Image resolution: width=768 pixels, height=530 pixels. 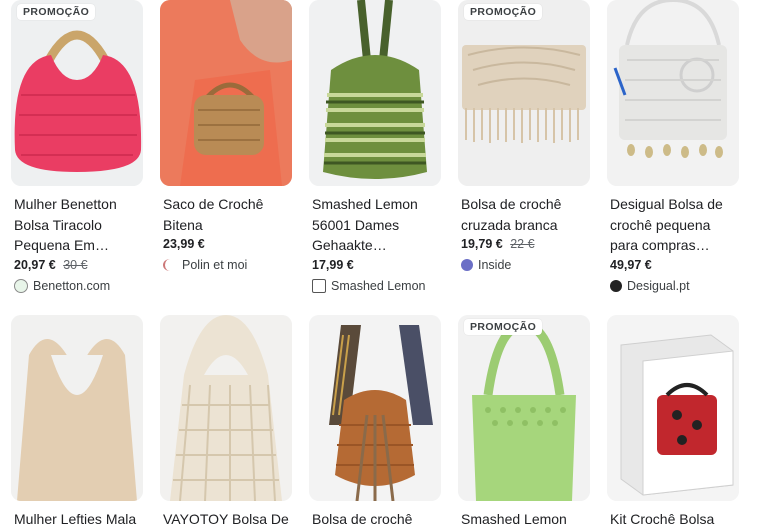 I want to click on pink-crochet-bag-image, so click(x=77, y=93).